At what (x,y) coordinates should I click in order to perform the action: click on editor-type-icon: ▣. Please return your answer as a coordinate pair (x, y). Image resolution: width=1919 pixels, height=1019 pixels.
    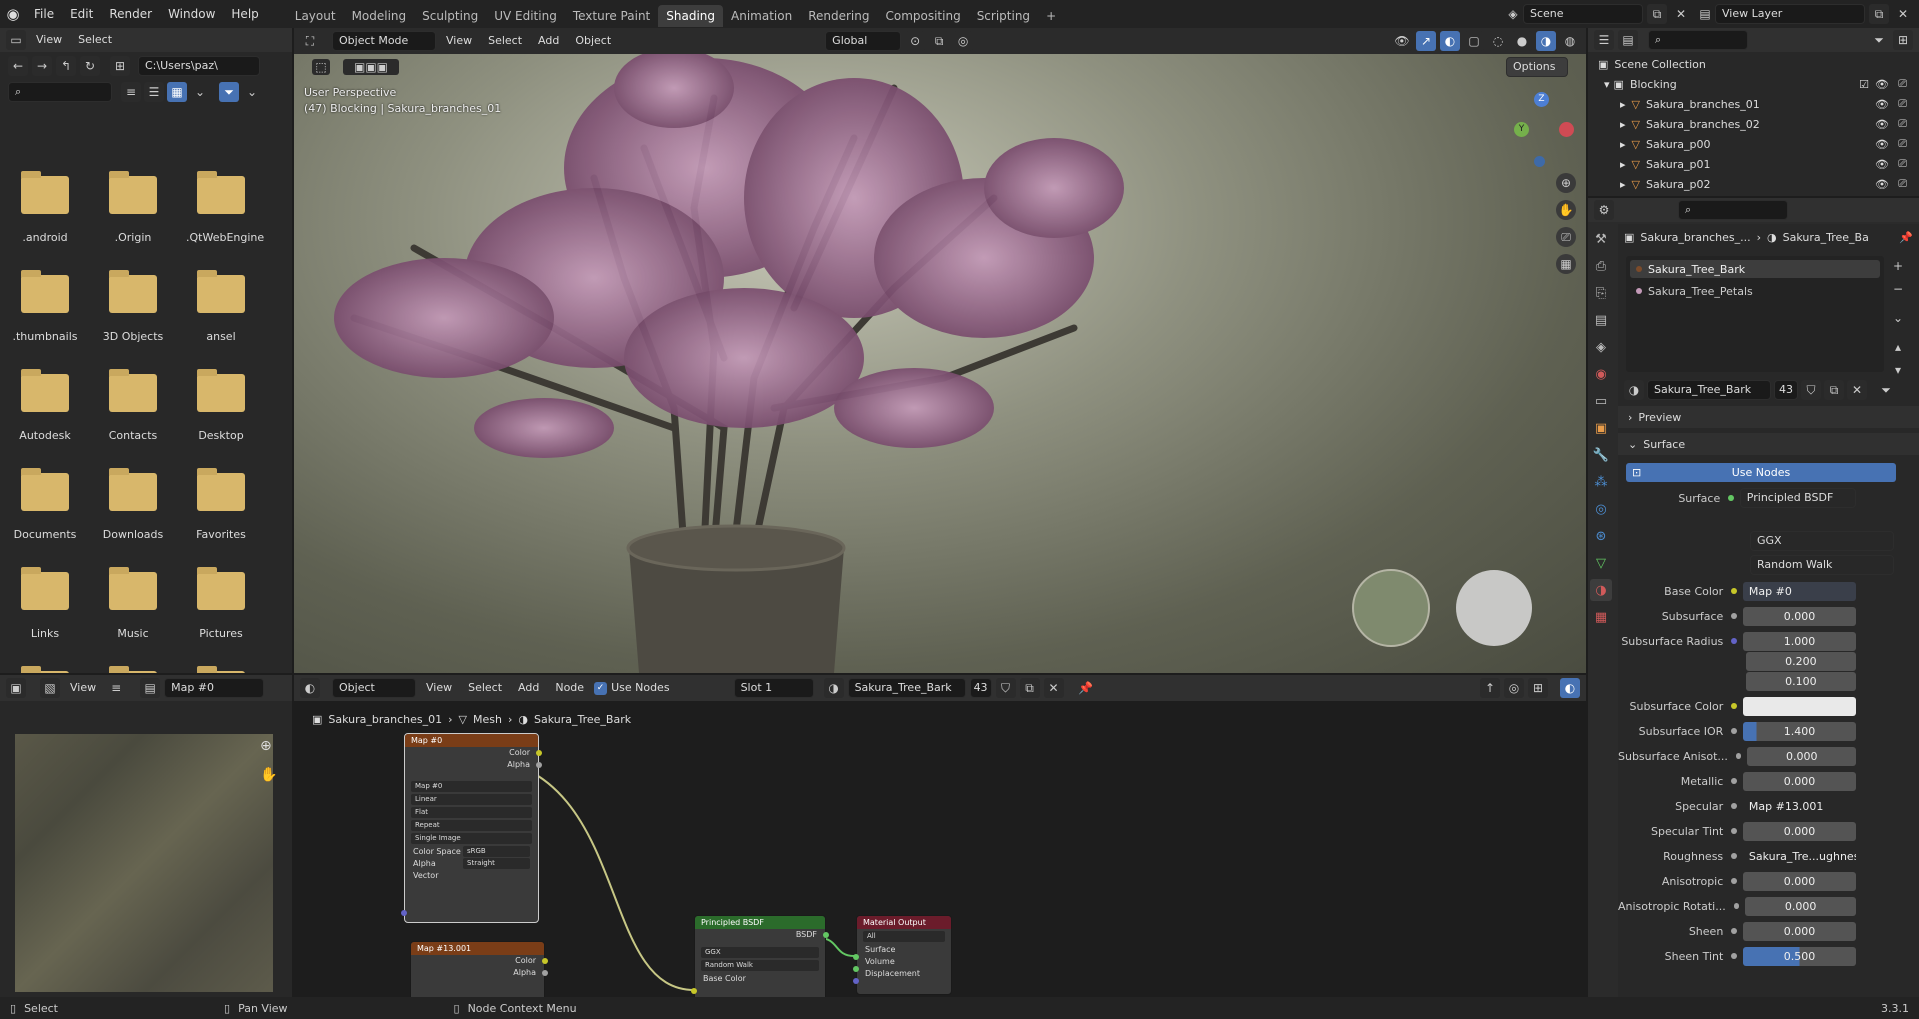
    Looking at the image, I should click on (16, 688).